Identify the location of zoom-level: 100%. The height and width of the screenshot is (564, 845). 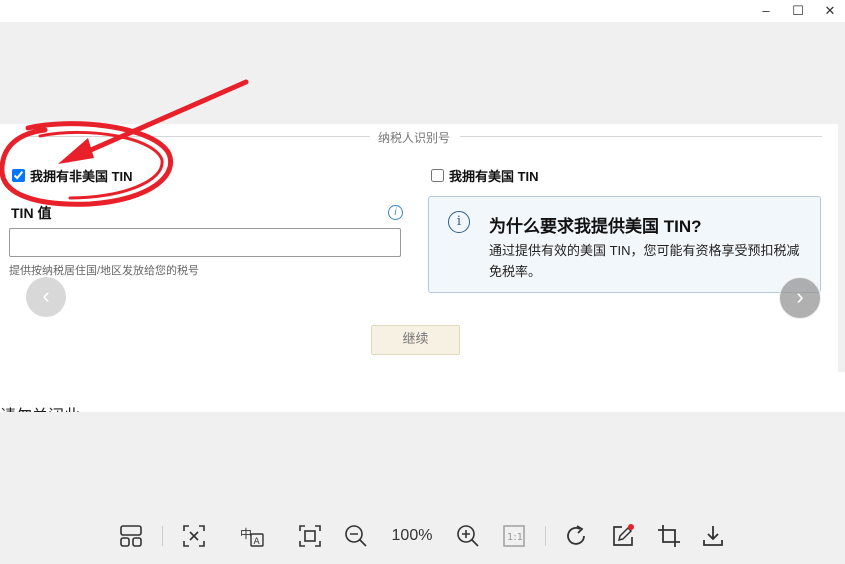
(412, 536).